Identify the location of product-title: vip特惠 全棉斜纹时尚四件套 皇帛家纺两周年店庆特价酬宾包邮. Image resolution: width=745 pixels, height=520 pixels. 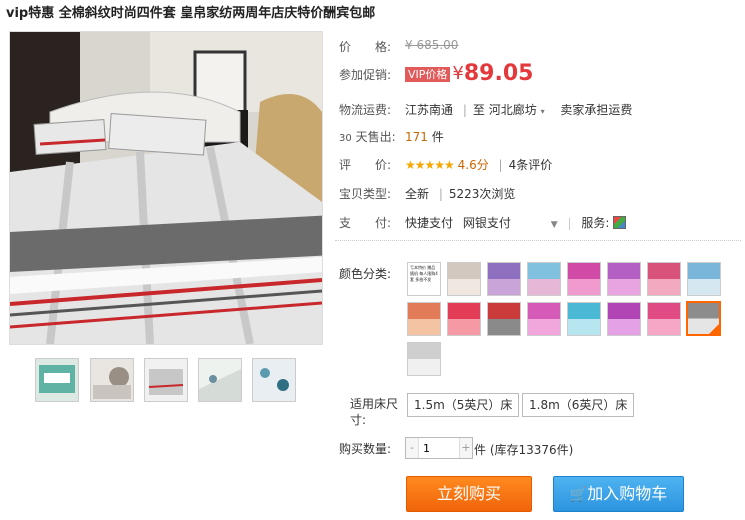
(191, 13).